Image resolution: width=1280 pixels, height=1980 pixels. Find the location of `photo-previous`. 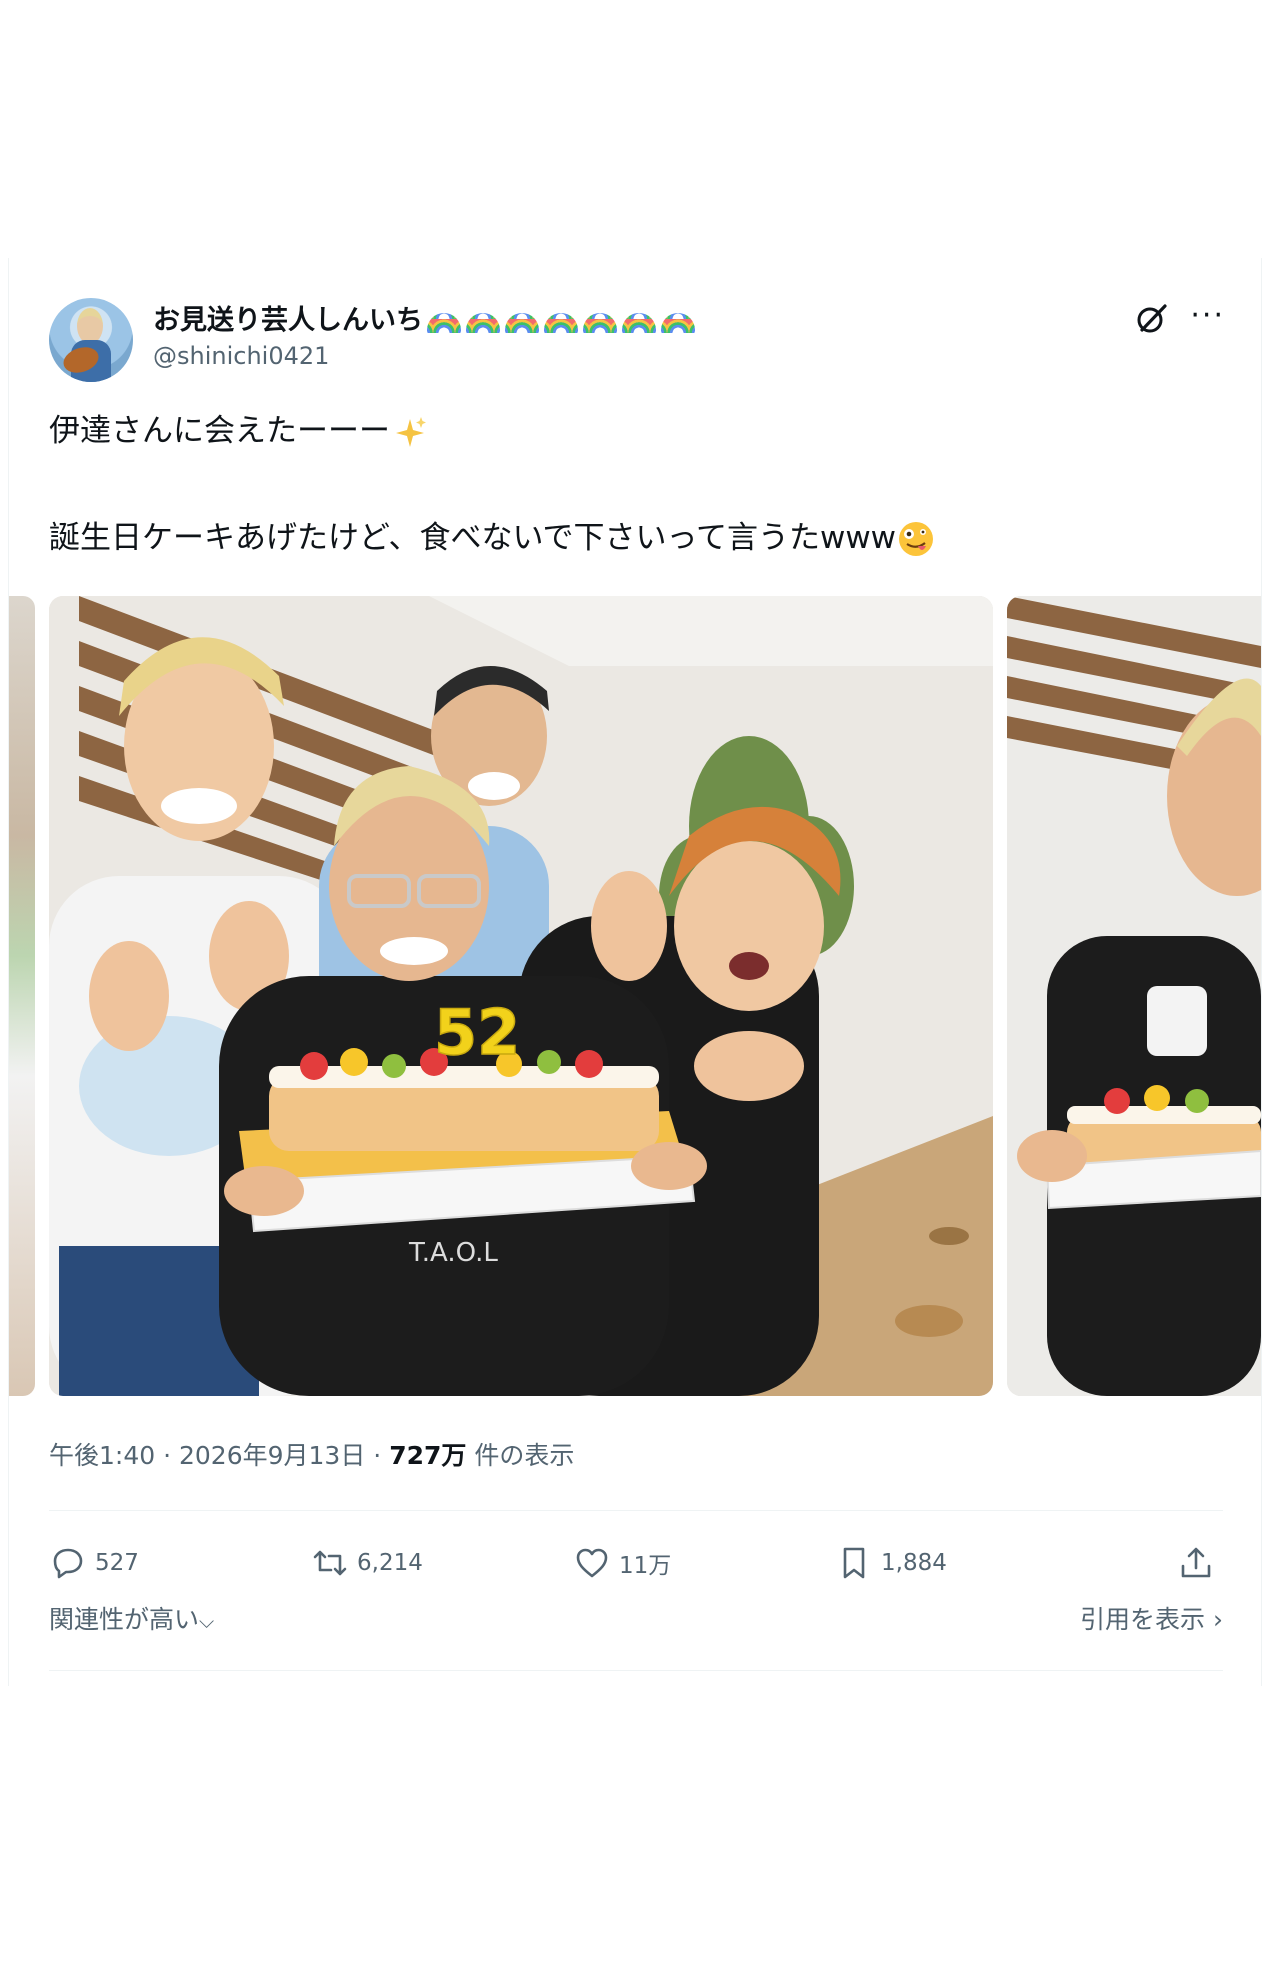

photo-previous is located at coordinates (22, 996).